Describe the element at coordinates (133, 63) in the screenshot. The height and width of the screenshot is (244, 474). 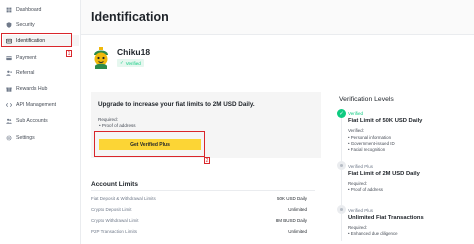
I see `verified-badge-label: Verified` at that location.